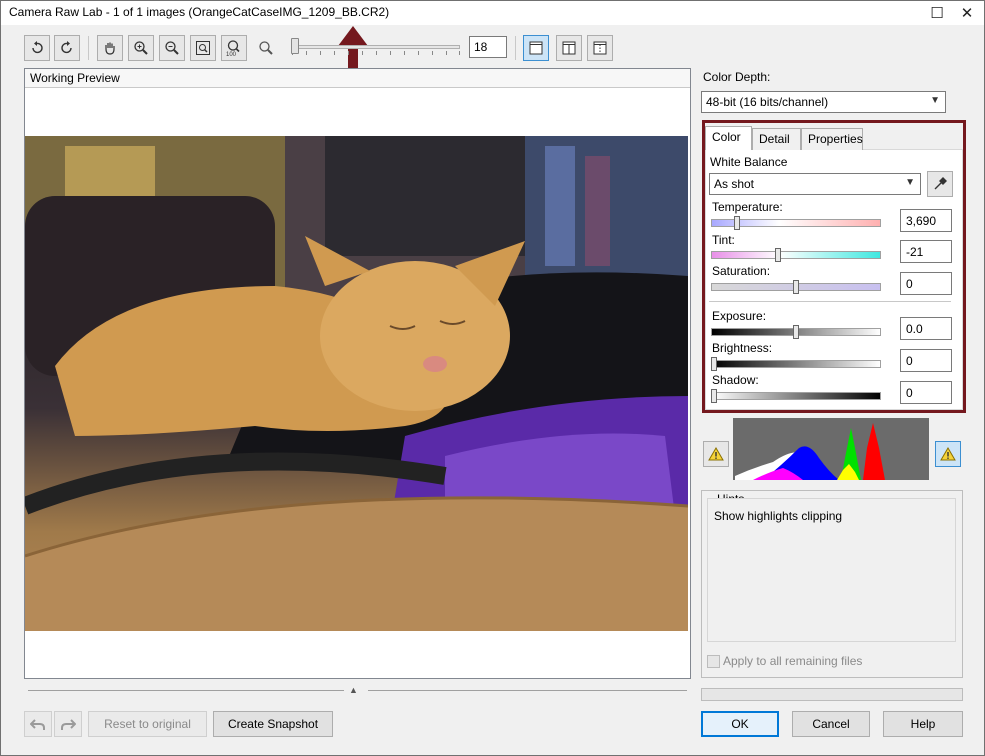 The width and height of the screenshot is (985, 756). What do you see at coordinates (357, 78) in the screenshot?
I see `preview-header: Working Preview` at bounding box center [357, 78].